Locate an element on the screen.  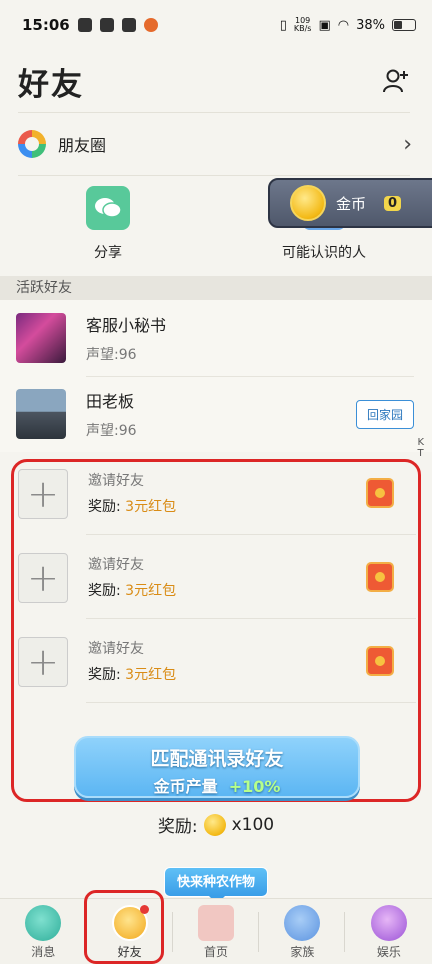
match-reward: 奖励: x100 is located at coordinates (216, 824).